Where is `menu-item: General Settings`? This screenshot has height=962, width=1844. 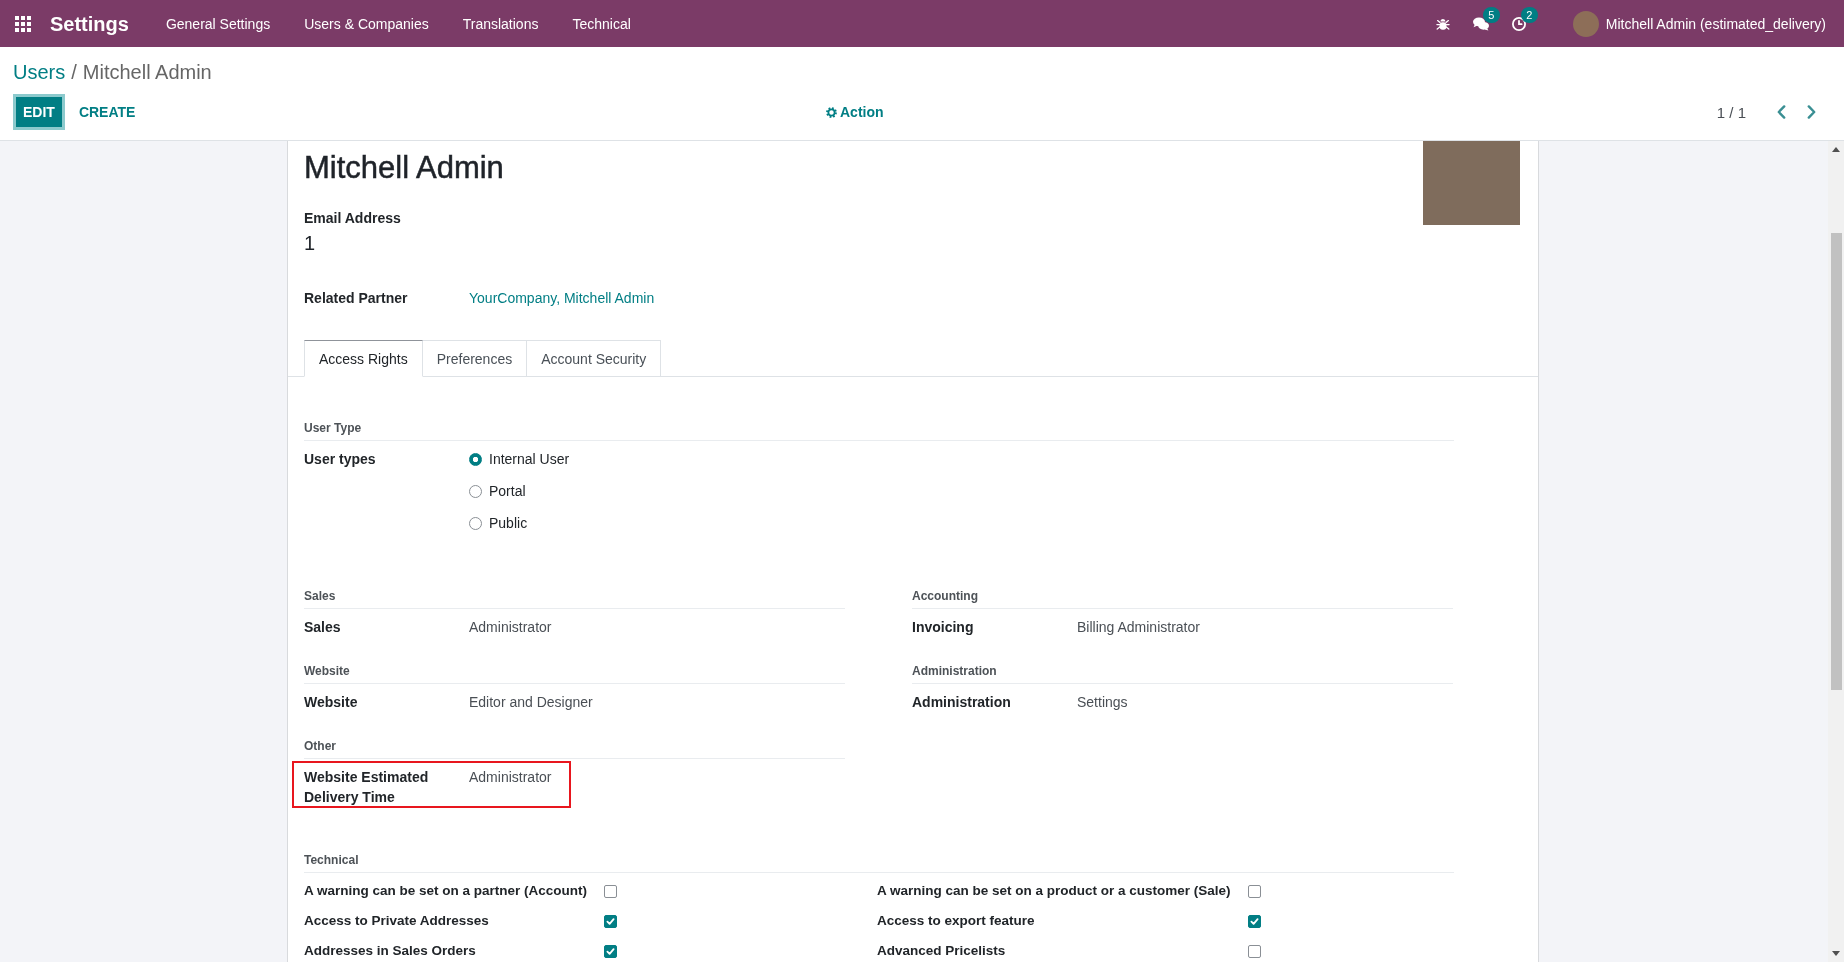 menu-item: General Settings is located at coordinates (218, 23).